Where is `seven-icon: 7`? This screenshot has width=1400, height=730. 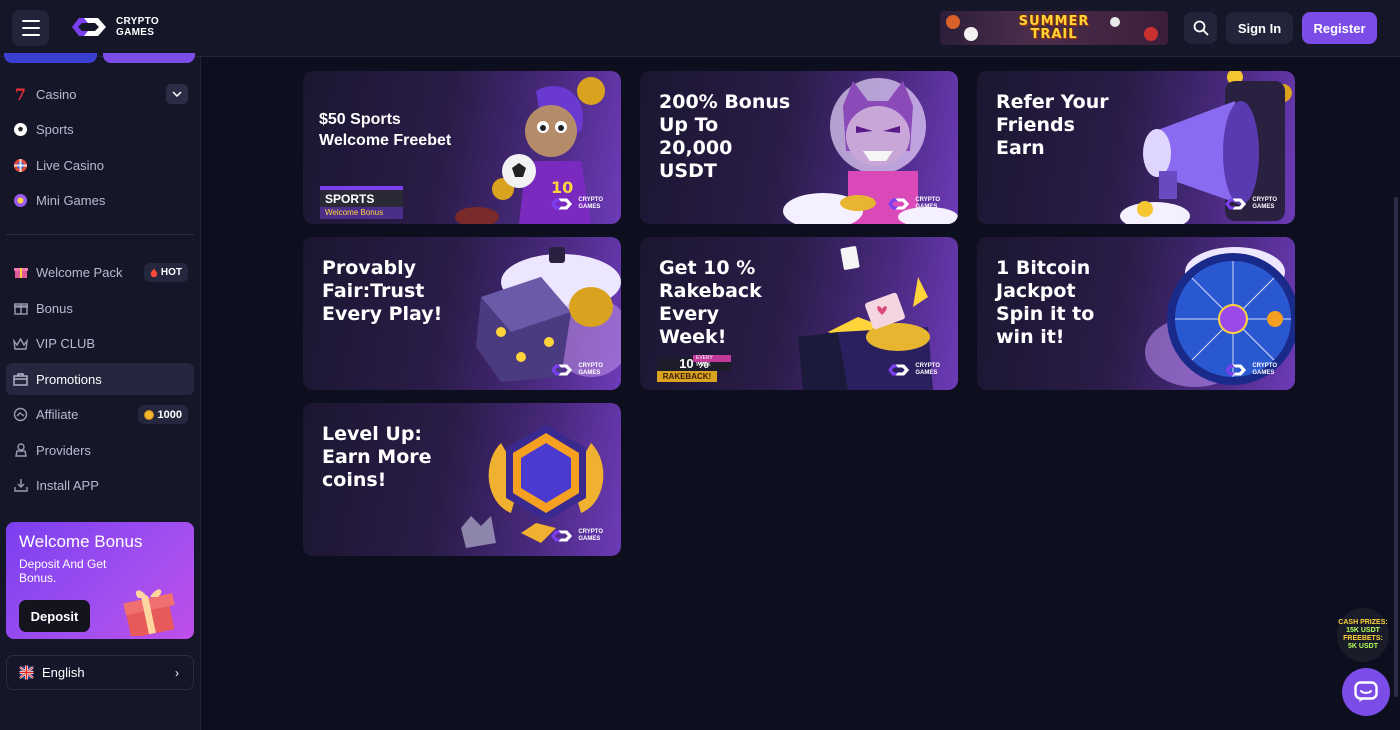 seven-icon: 7 is located at coordinates (20, 94).